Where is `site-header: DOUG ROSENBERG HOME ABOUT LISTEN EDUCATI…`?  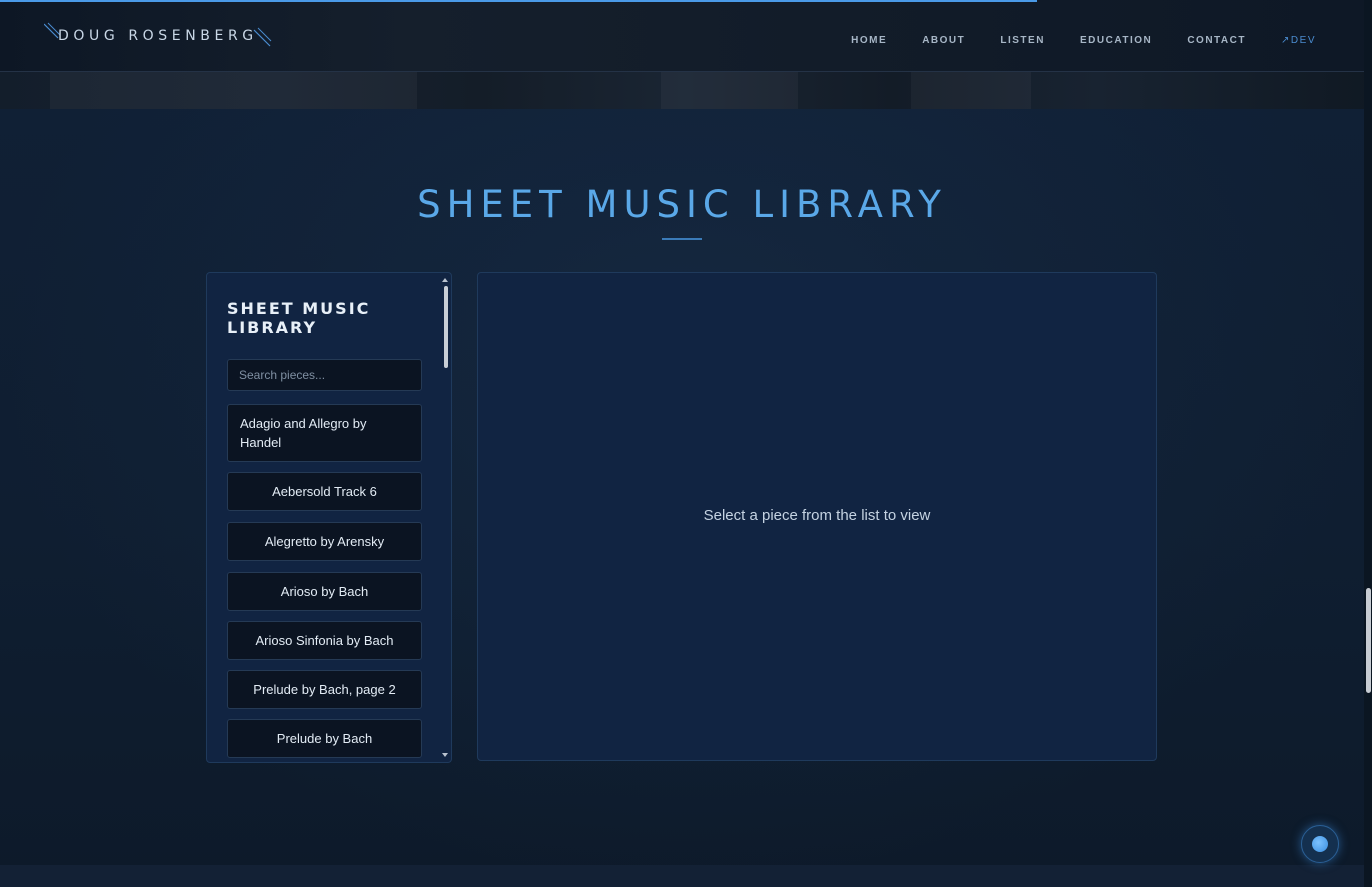
site-header: DOUG ROSENBERG HOME ABOUT LISTEN EDUCATI… is located at coordinates (682, 36).